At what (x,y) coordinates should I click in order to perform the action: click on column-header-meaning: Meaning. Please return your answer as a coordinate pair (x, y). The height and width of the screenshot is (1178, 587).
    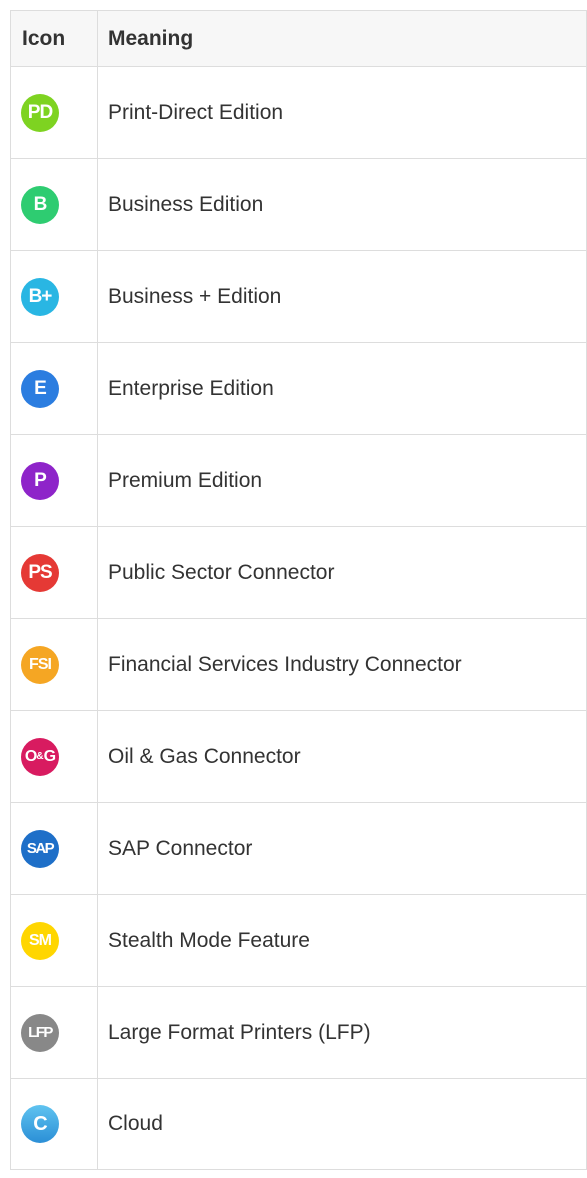
    Looking at the image, I should click on (342, 38).